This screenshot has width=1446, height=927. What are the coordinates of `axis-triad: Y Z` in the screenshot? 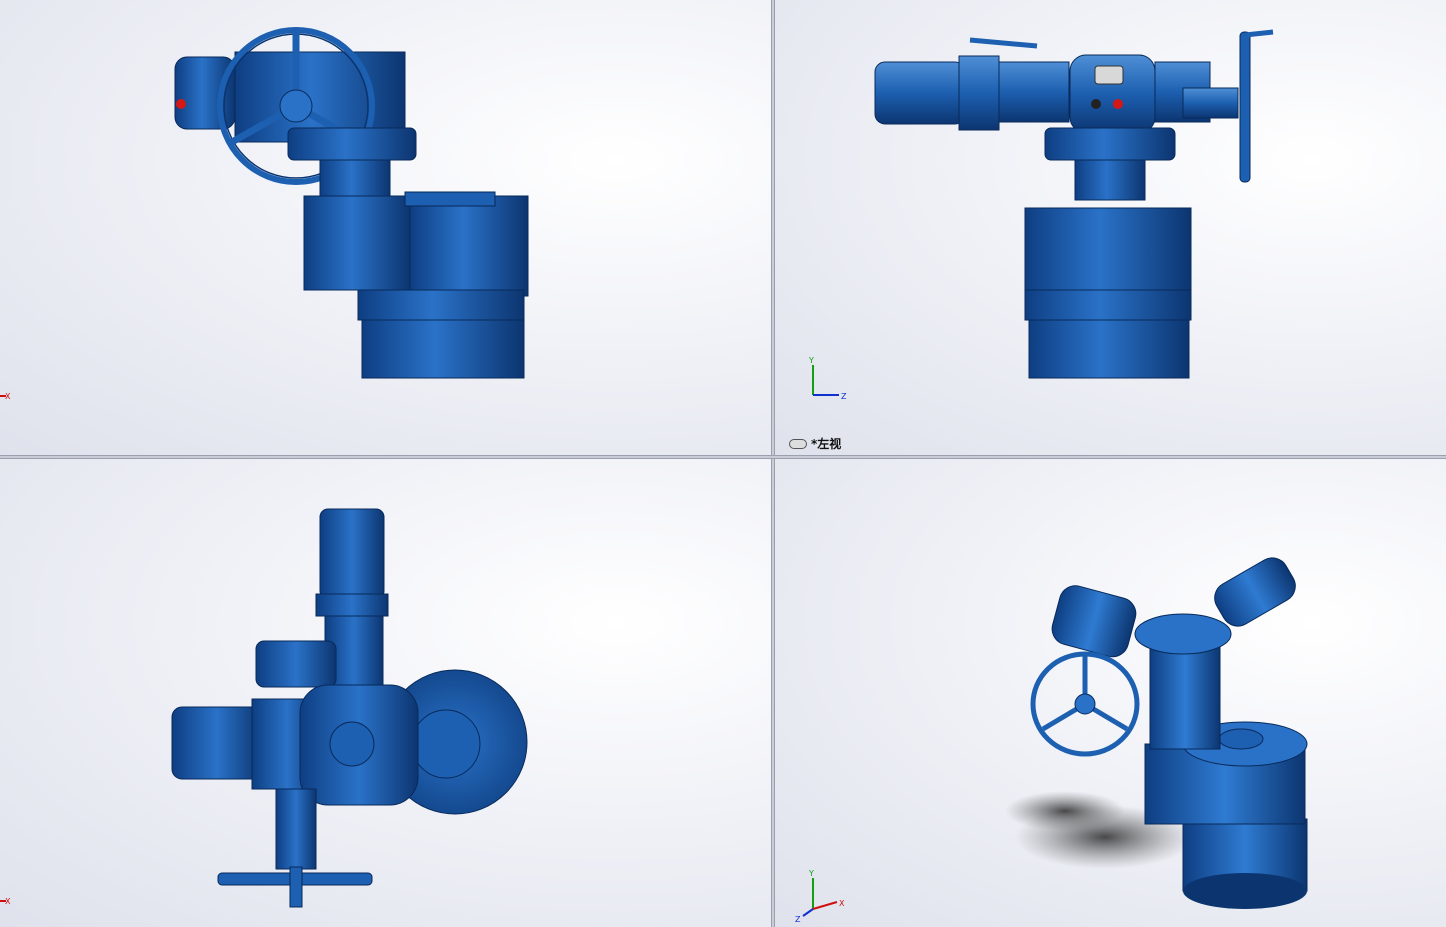 It's located at (827, 378).